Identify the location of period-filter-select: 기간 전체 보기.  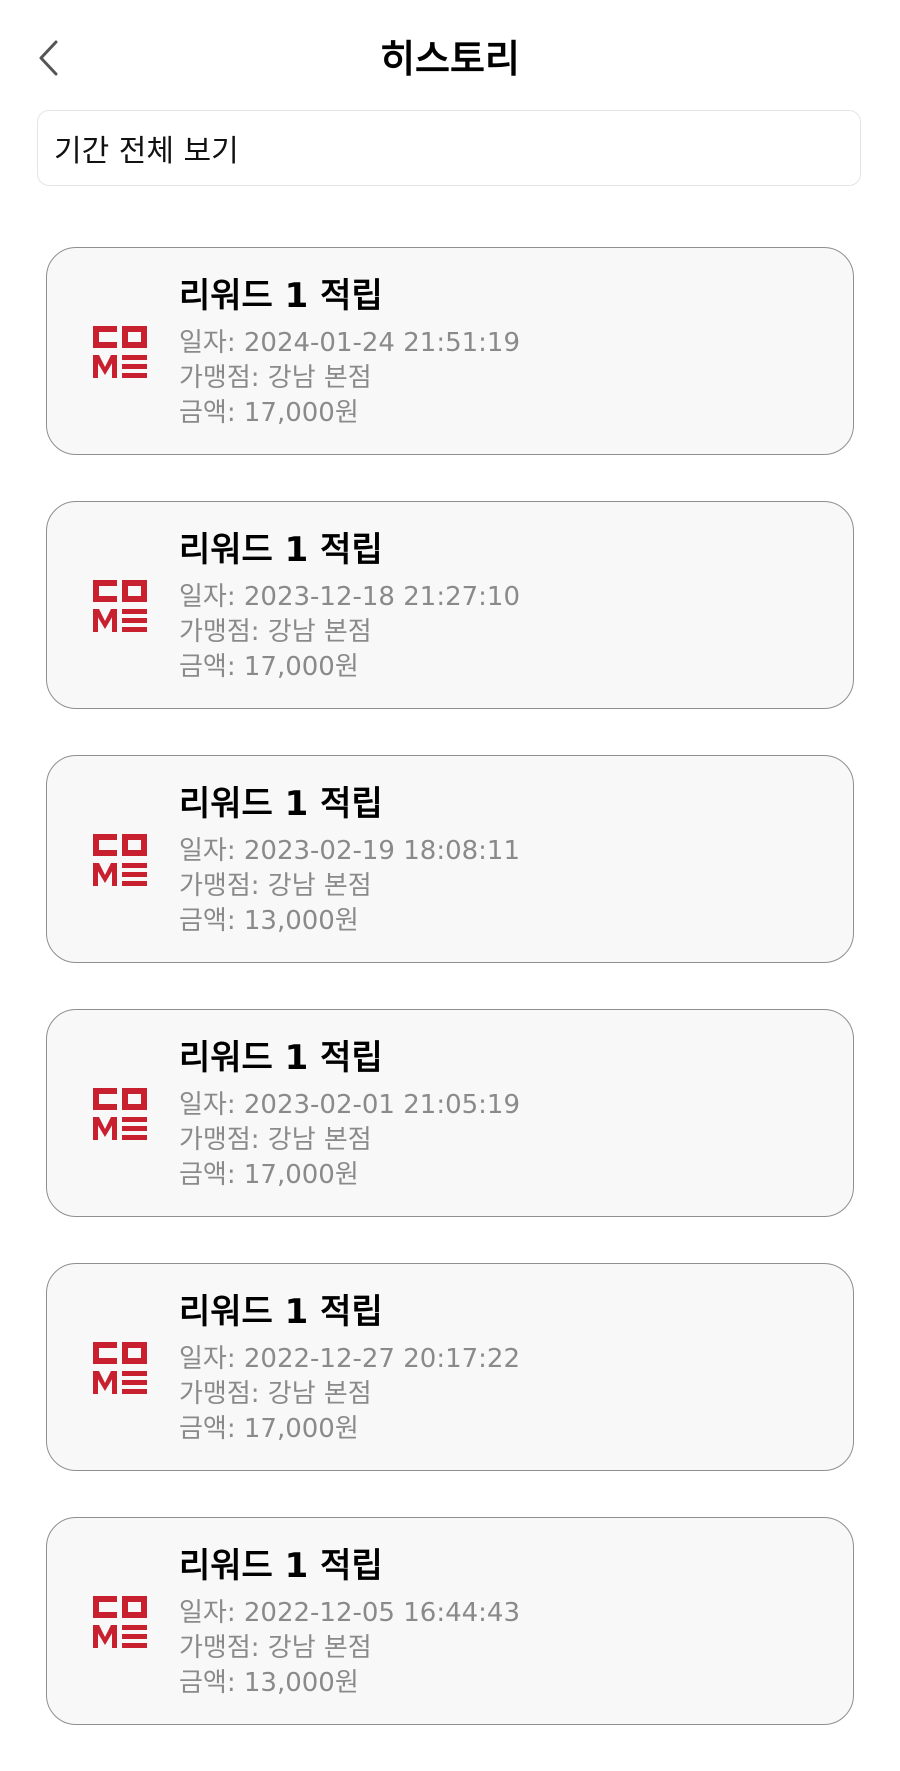
(449, 148).